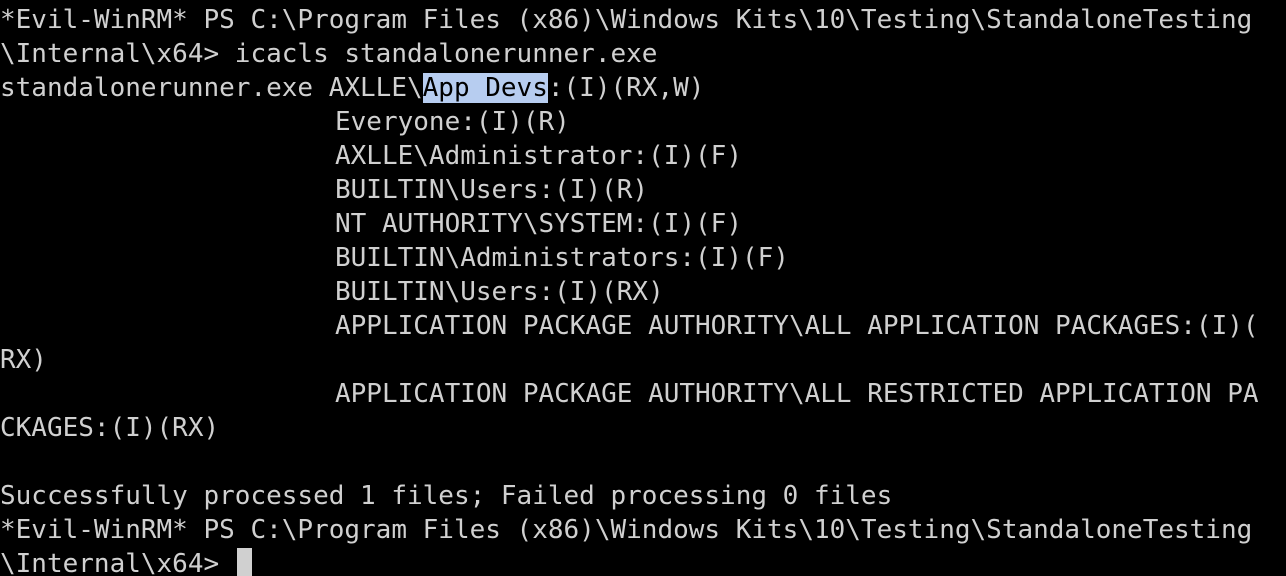  Describe the element at coordinates (117, 562) in the screenshot. I see `prompt-path: \Internal\x64>` at that location.